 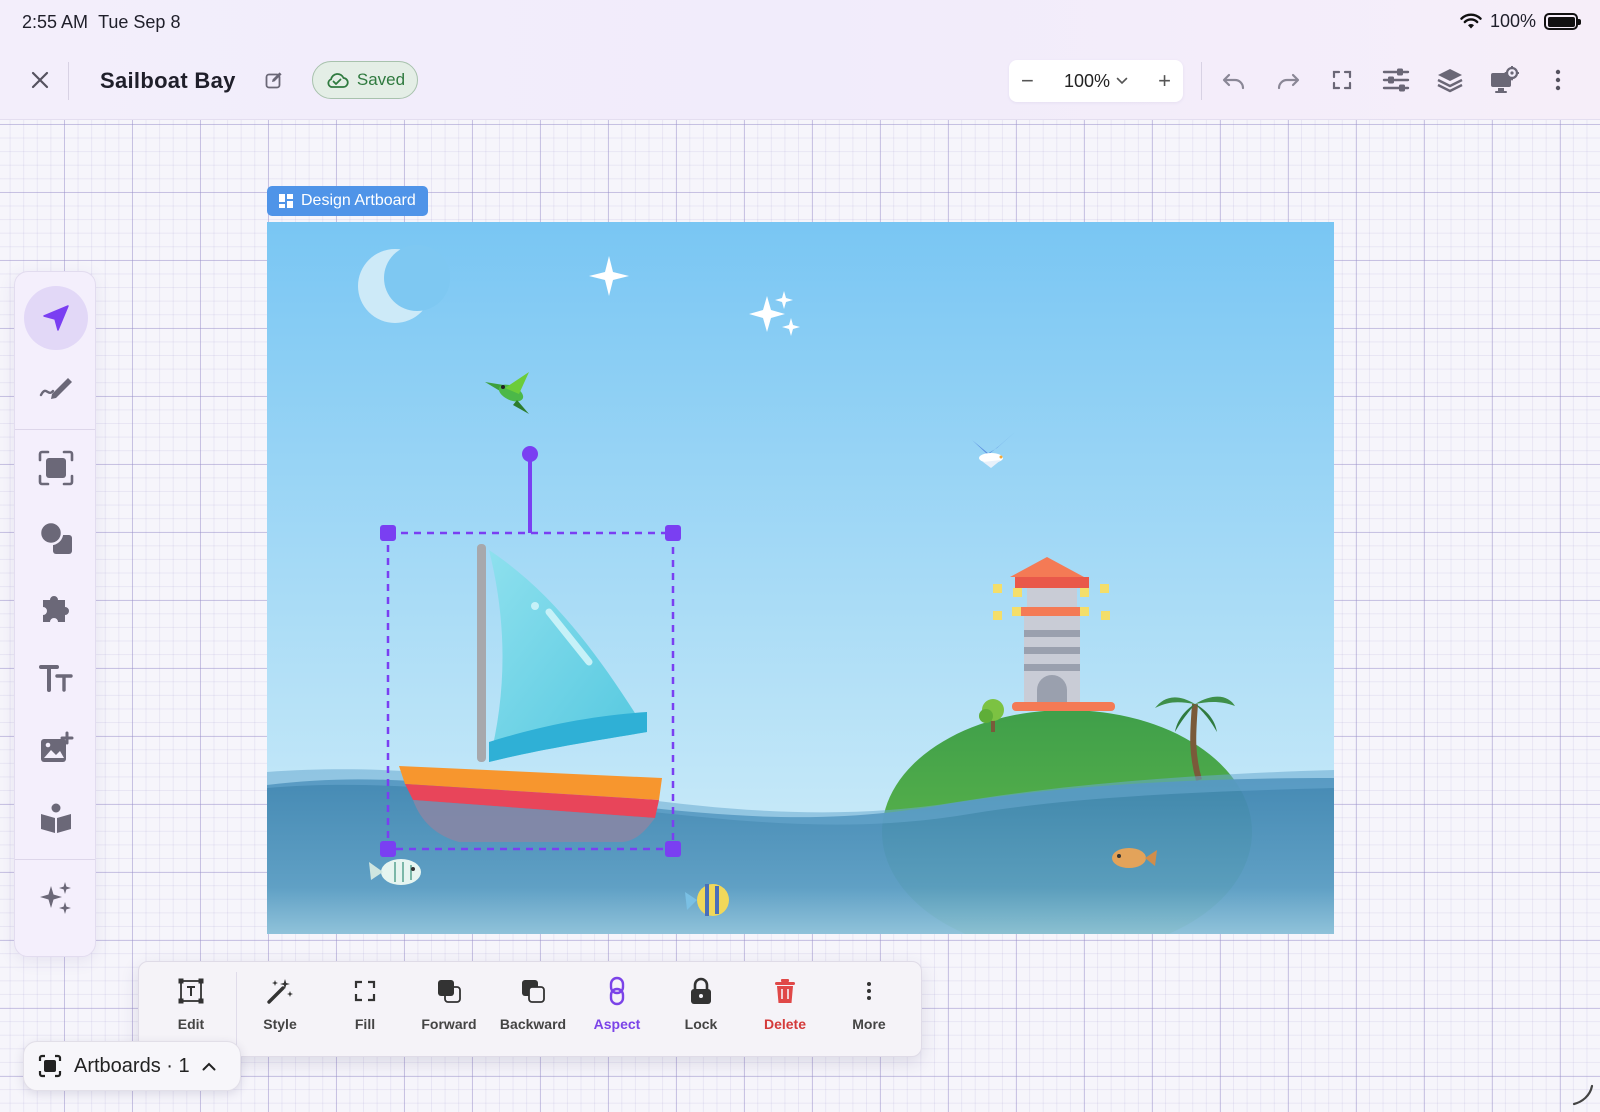 I want to click on cloud-check-icon, so click(x=338, y=80).